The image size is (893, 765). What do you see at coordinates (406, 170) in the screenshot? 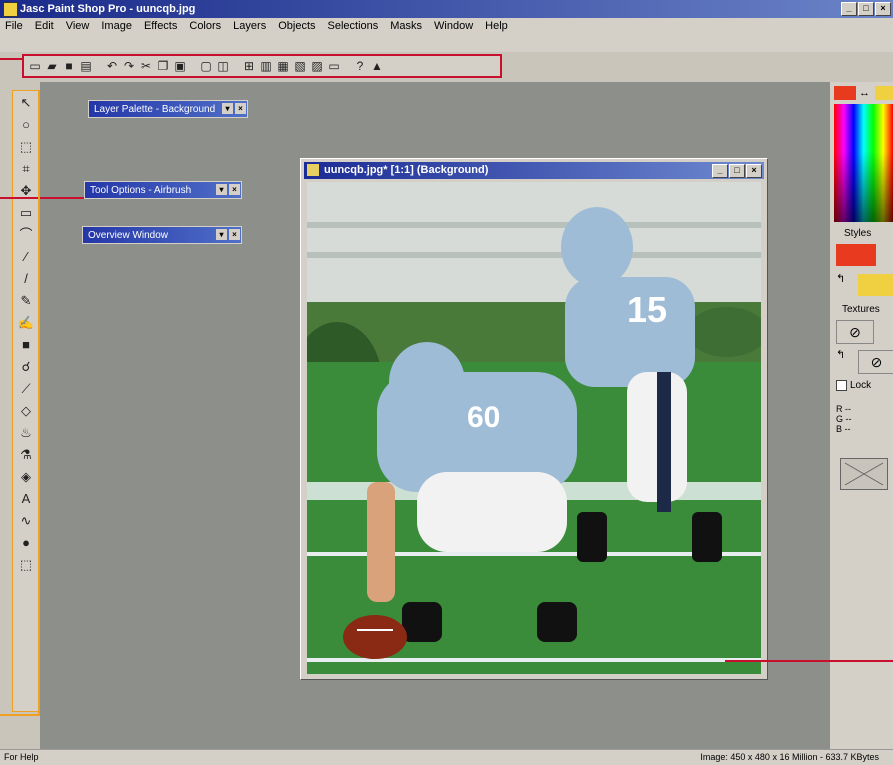
I see `image-window-title: uuncqb.jpg* [1:1] (Background)` at bounding box center [406, 170].